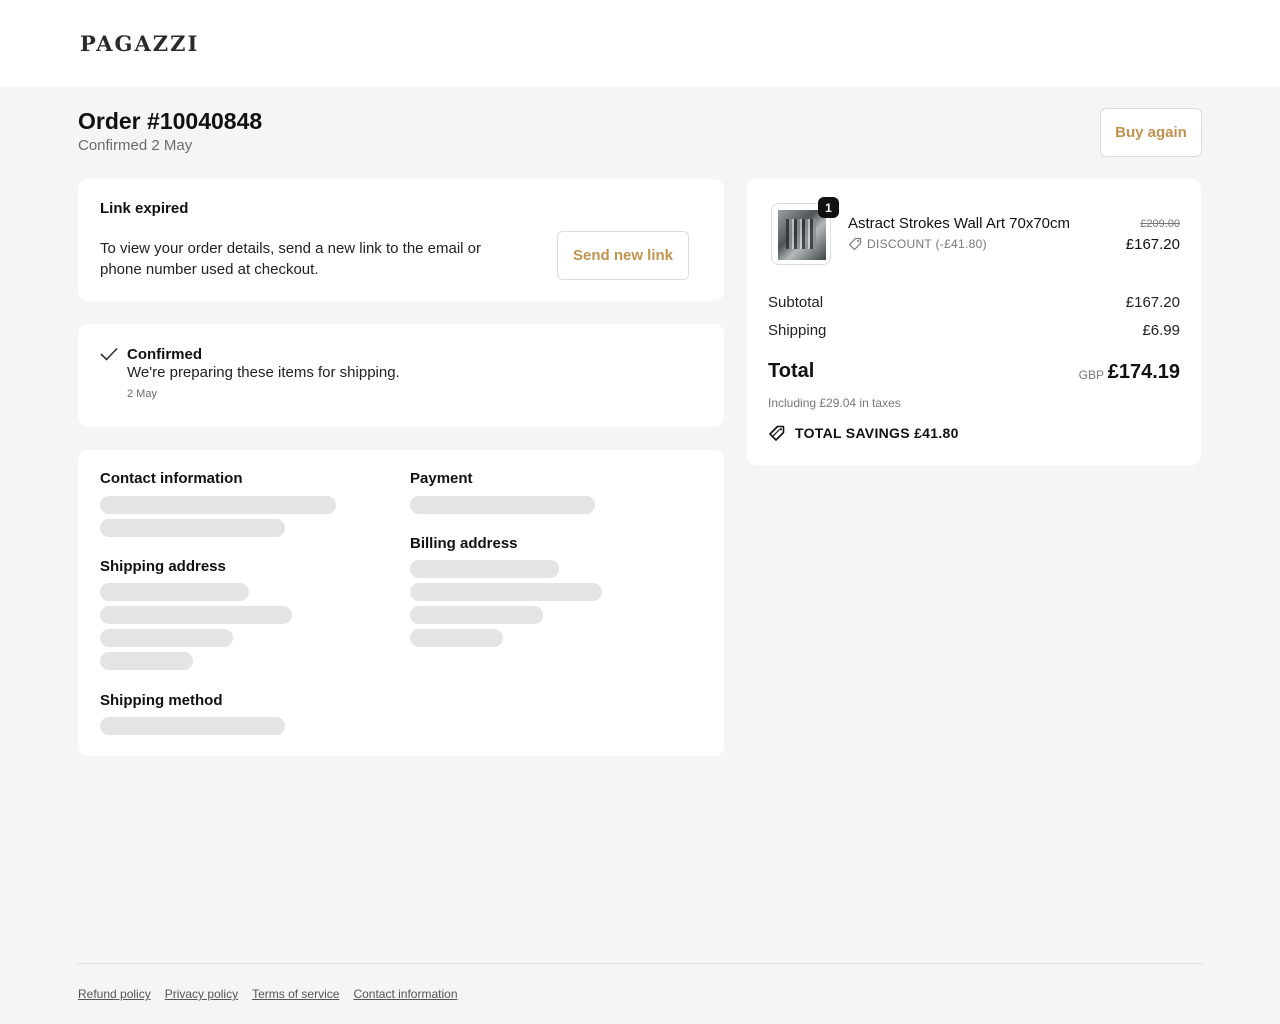 The height and width of the screenshot is (1024, 1280). I want to click on link-expired-heading: Link expired, so click(144, 208).